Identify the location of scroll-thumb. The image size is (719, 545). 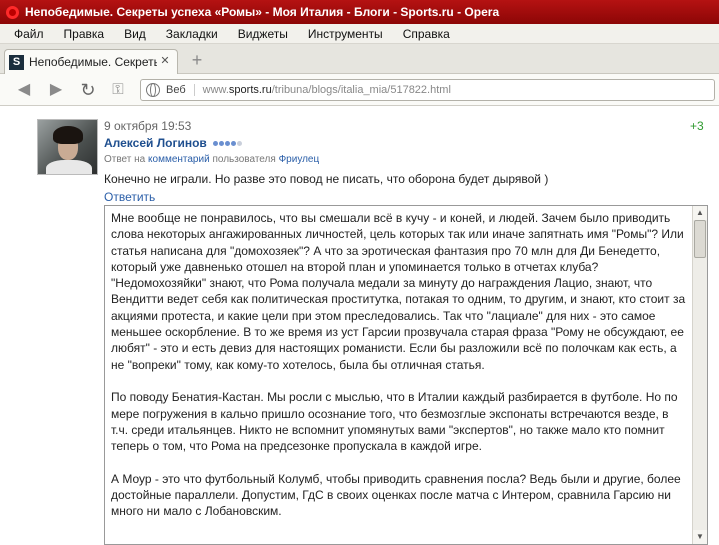
(700, 239).